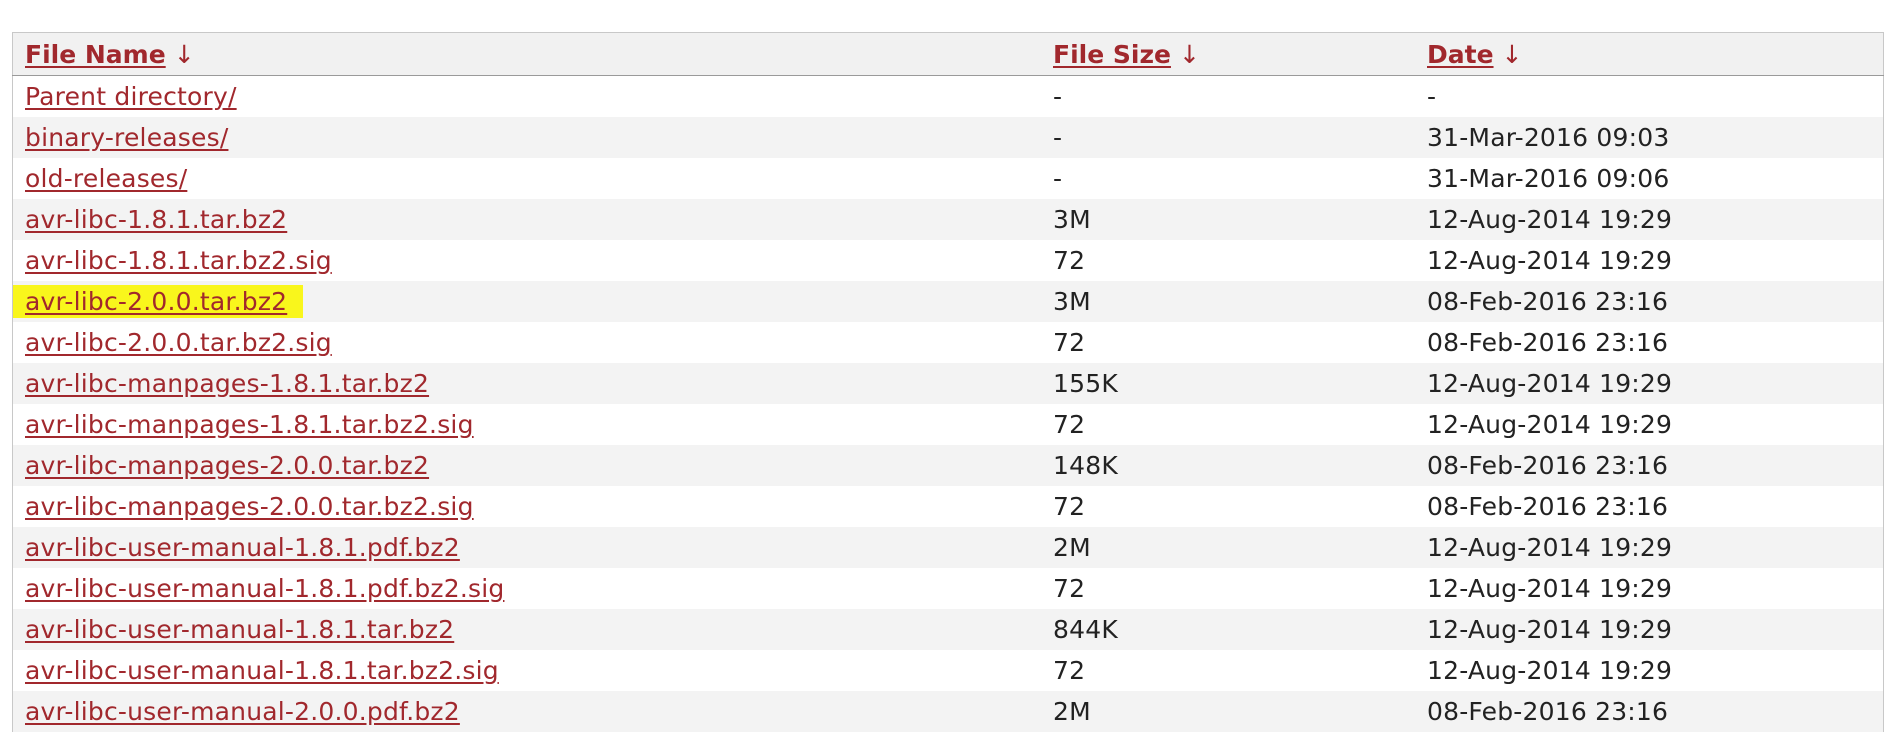  I want to click on date-cell: -, so click(1649, 97).